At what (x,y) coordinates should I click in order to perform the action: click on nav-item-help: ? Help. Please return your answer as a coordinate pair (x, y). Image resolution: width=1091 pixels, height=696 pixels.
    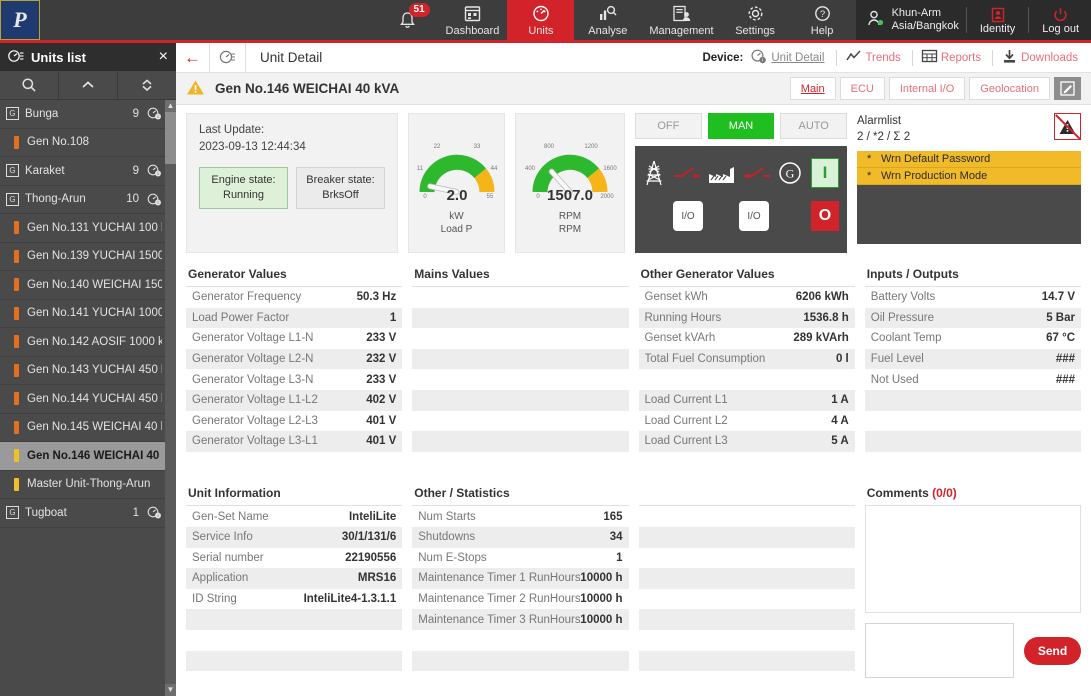
    Looking at the image, I should click on (822, 20).